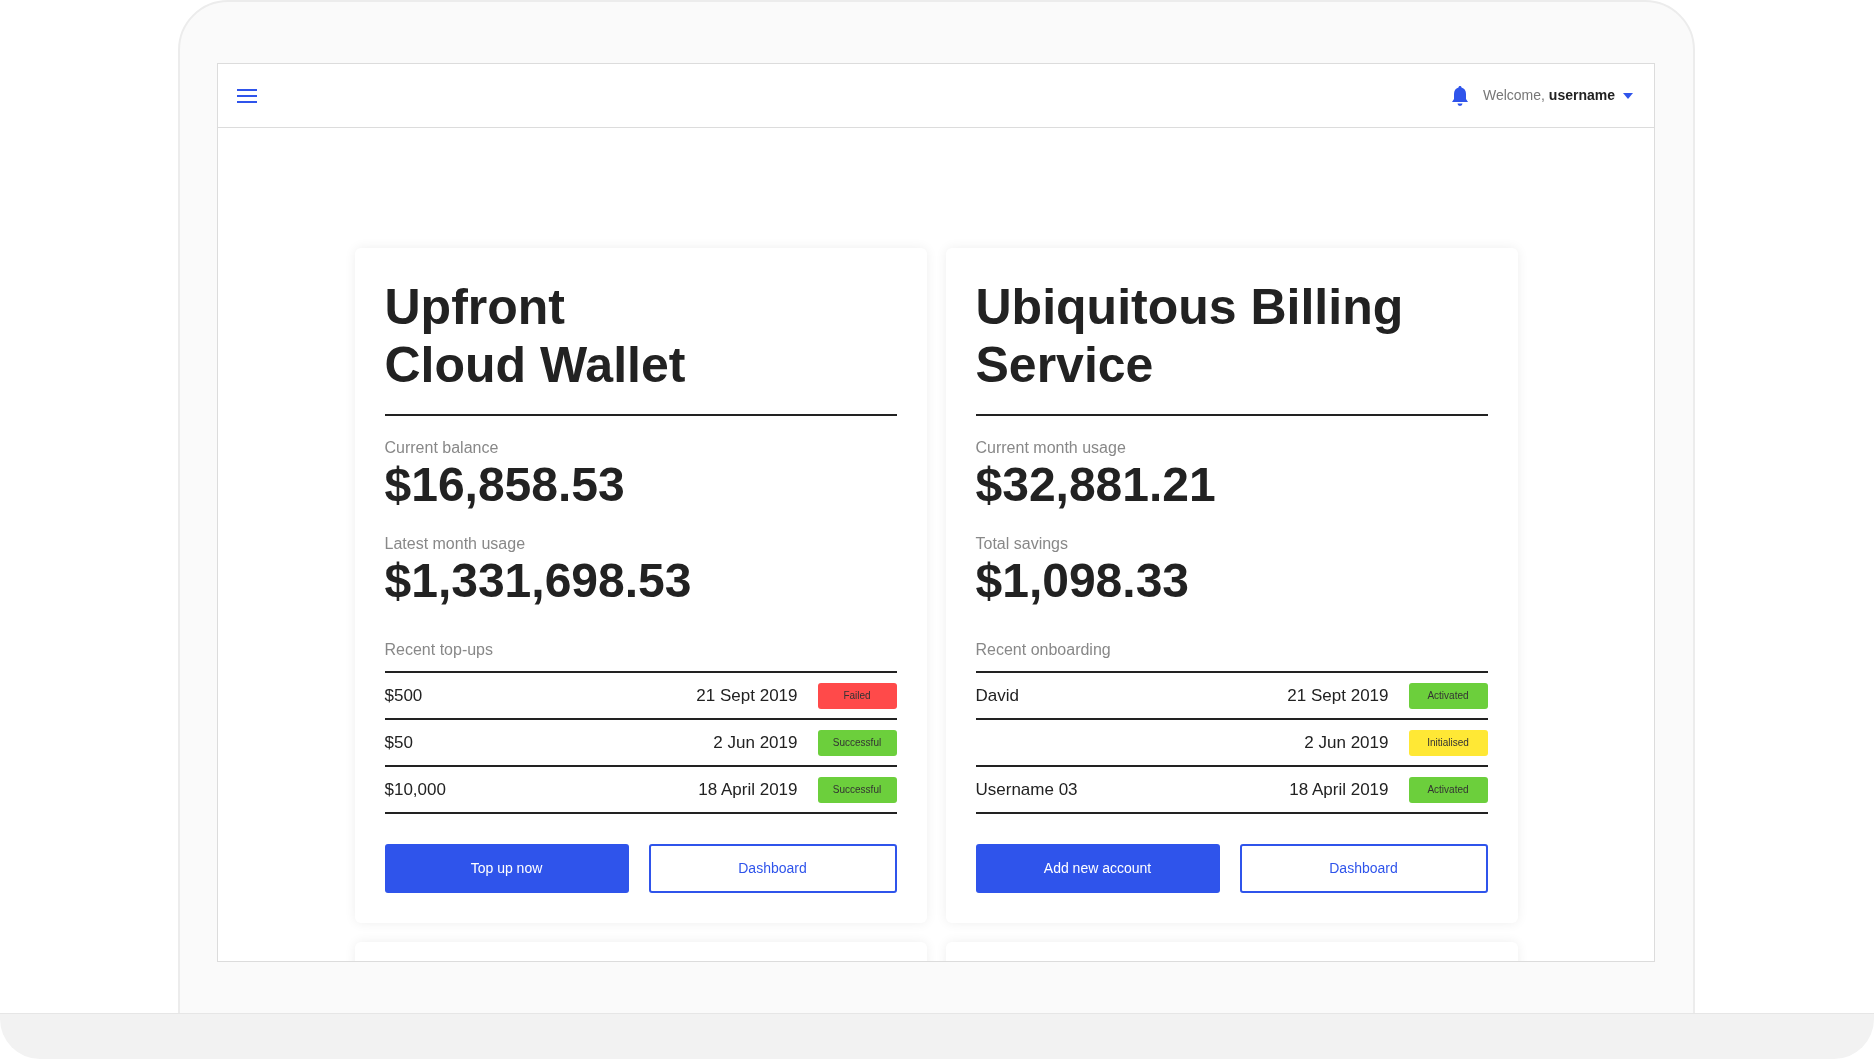  I want to click on metric-value: $16,858.53, so click(505, 485).